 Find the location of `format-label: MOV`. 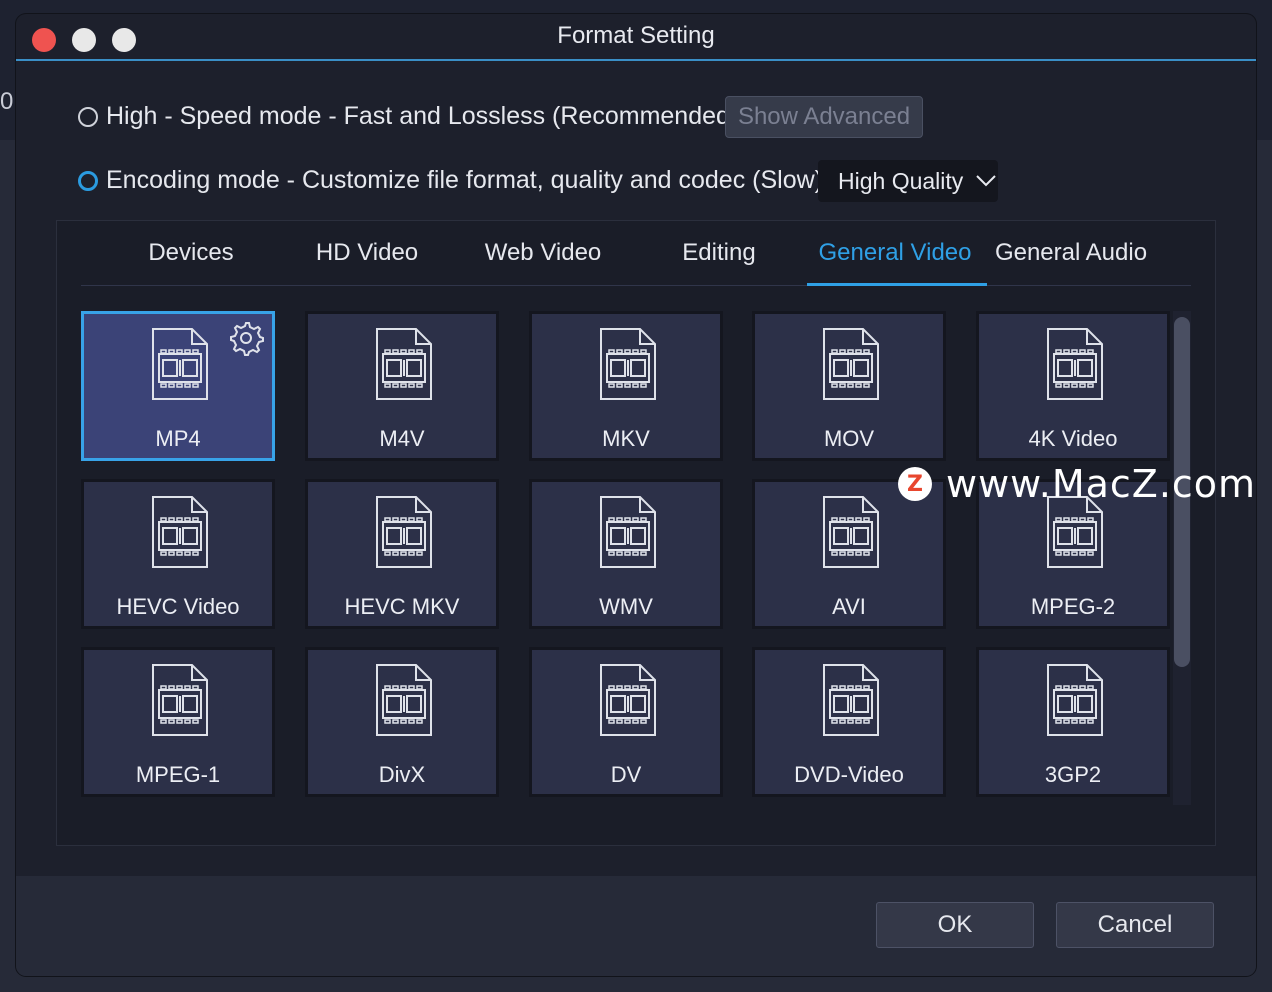

format-label: MOV is located at coordinates (849, 438).